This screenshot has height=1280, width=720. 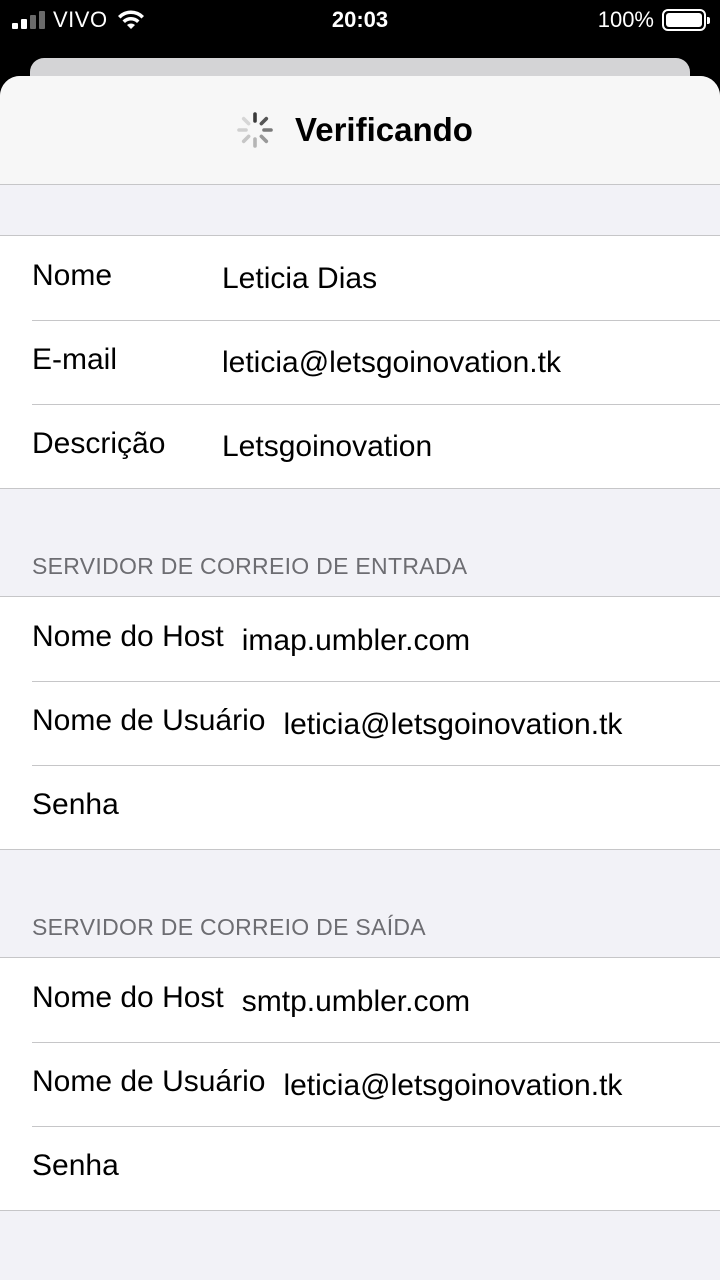 I want to click on incoming-username-label: Nome de Usuário, so click(x=149, y=720).